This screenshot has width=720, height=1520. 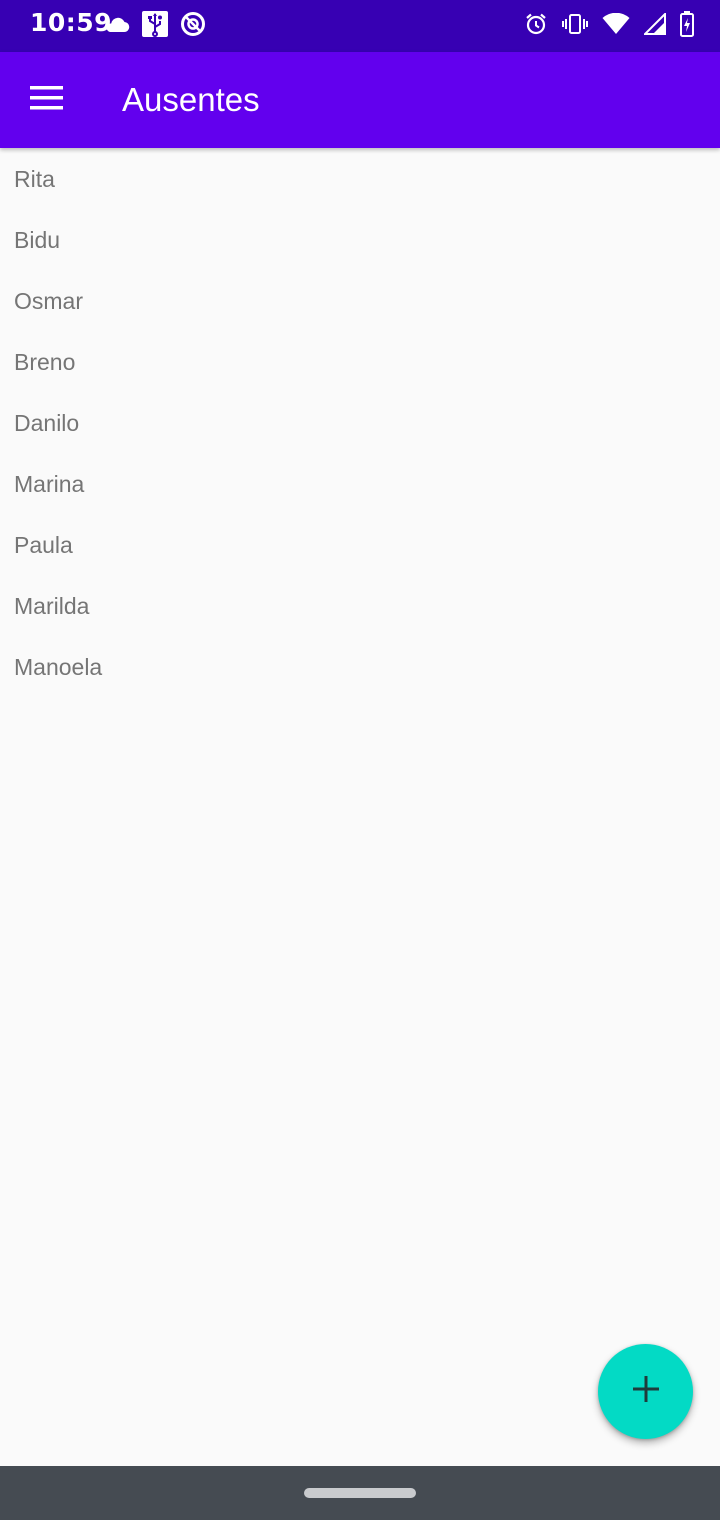 What do you see at coordinates (360, 300) in the screenshot?
I see `list-item: Osmar` at bounding box center [360, 300].